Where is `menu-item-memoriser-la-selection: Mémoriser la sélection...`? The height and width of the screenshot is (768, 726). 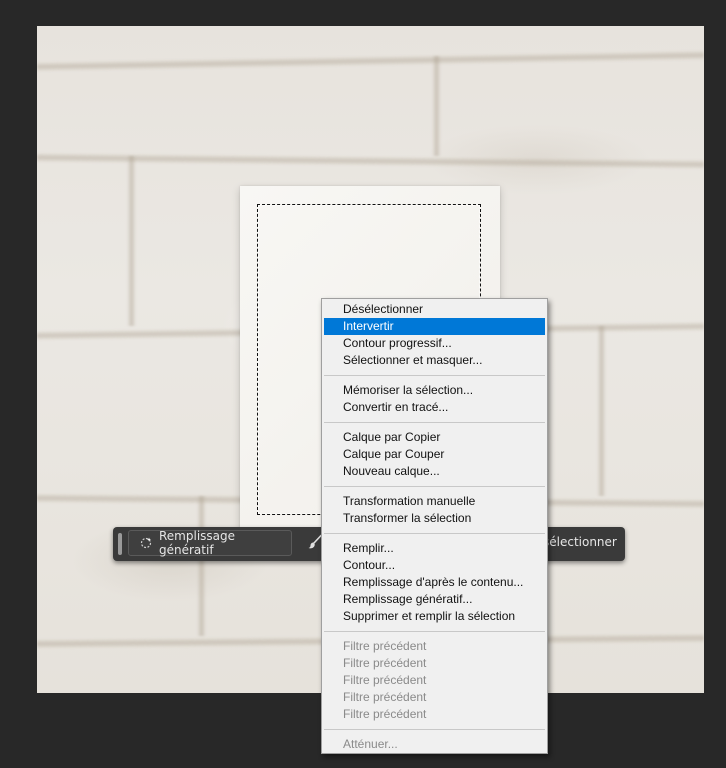
menu-item-memoriser-la-selection: Mémoriser la sélection... is located at coordinates (434, 390).